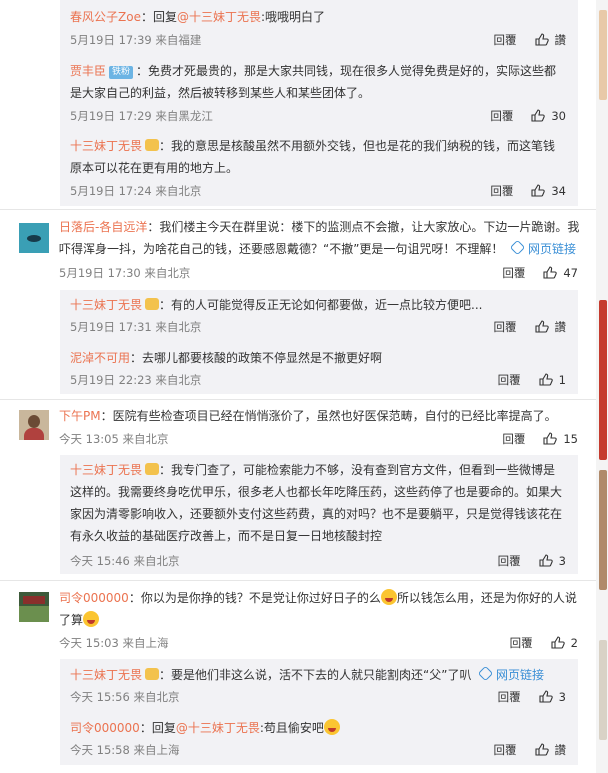 Image resolution: width=608 pixels, height=773 pixels. I want to click on comment-actions: 回覆 34, so click(528, 191).